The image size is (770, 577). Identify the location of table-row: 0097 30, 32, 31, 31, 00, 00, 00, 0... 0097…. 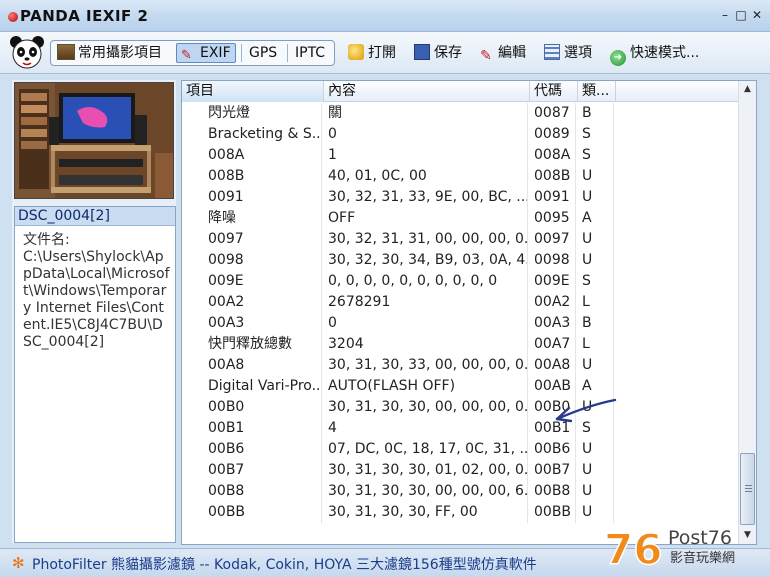
(460, 239).